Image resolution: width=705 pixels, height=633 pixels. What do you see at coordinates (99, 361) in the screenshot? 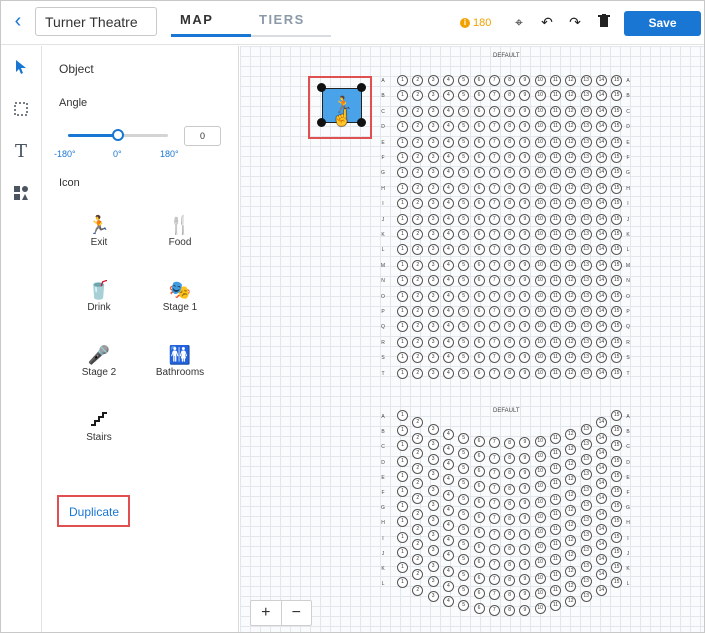
I see `icon-option-stage-2: 🎤 Stage 2` at bounding box center [99, 361].